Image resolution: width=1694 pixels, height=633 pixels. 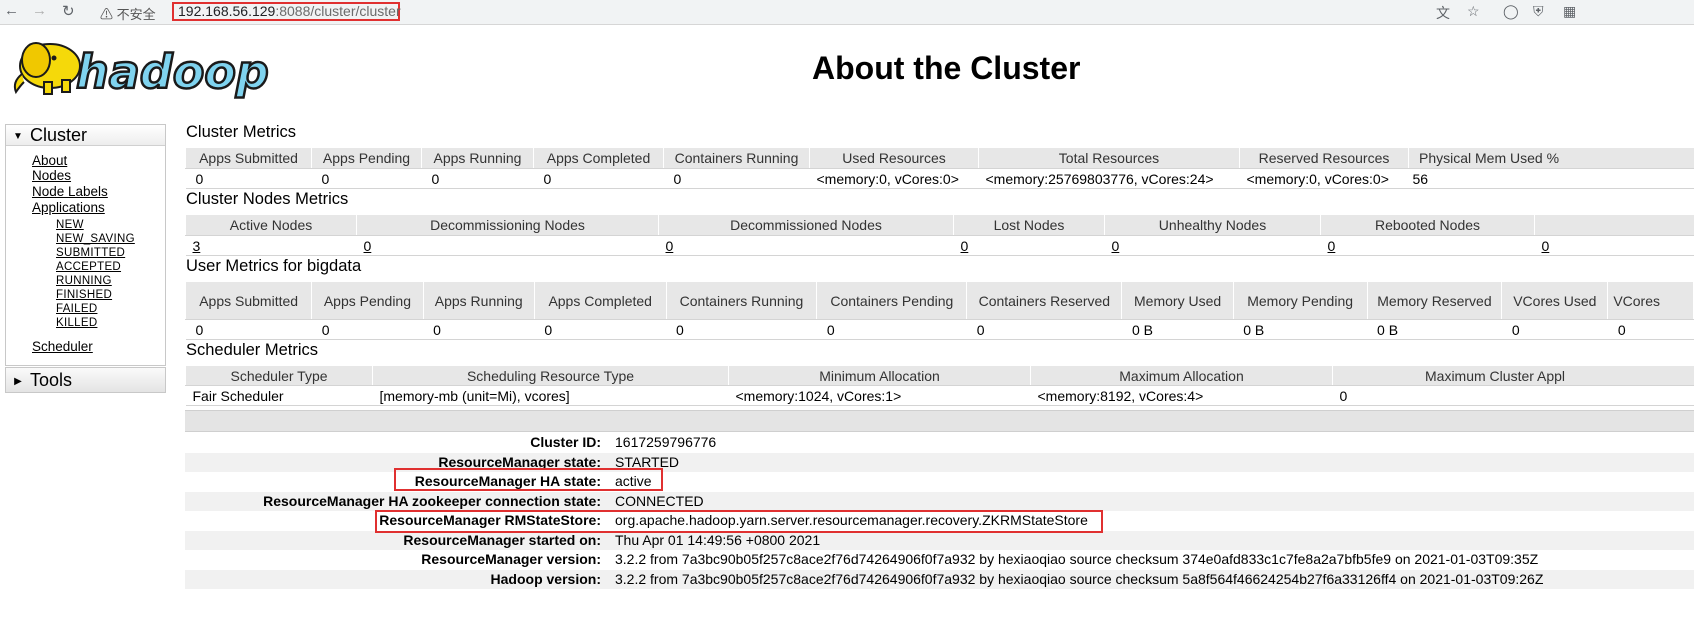 I want to click on reload-icon: ↻, so click(x=68, y=11).